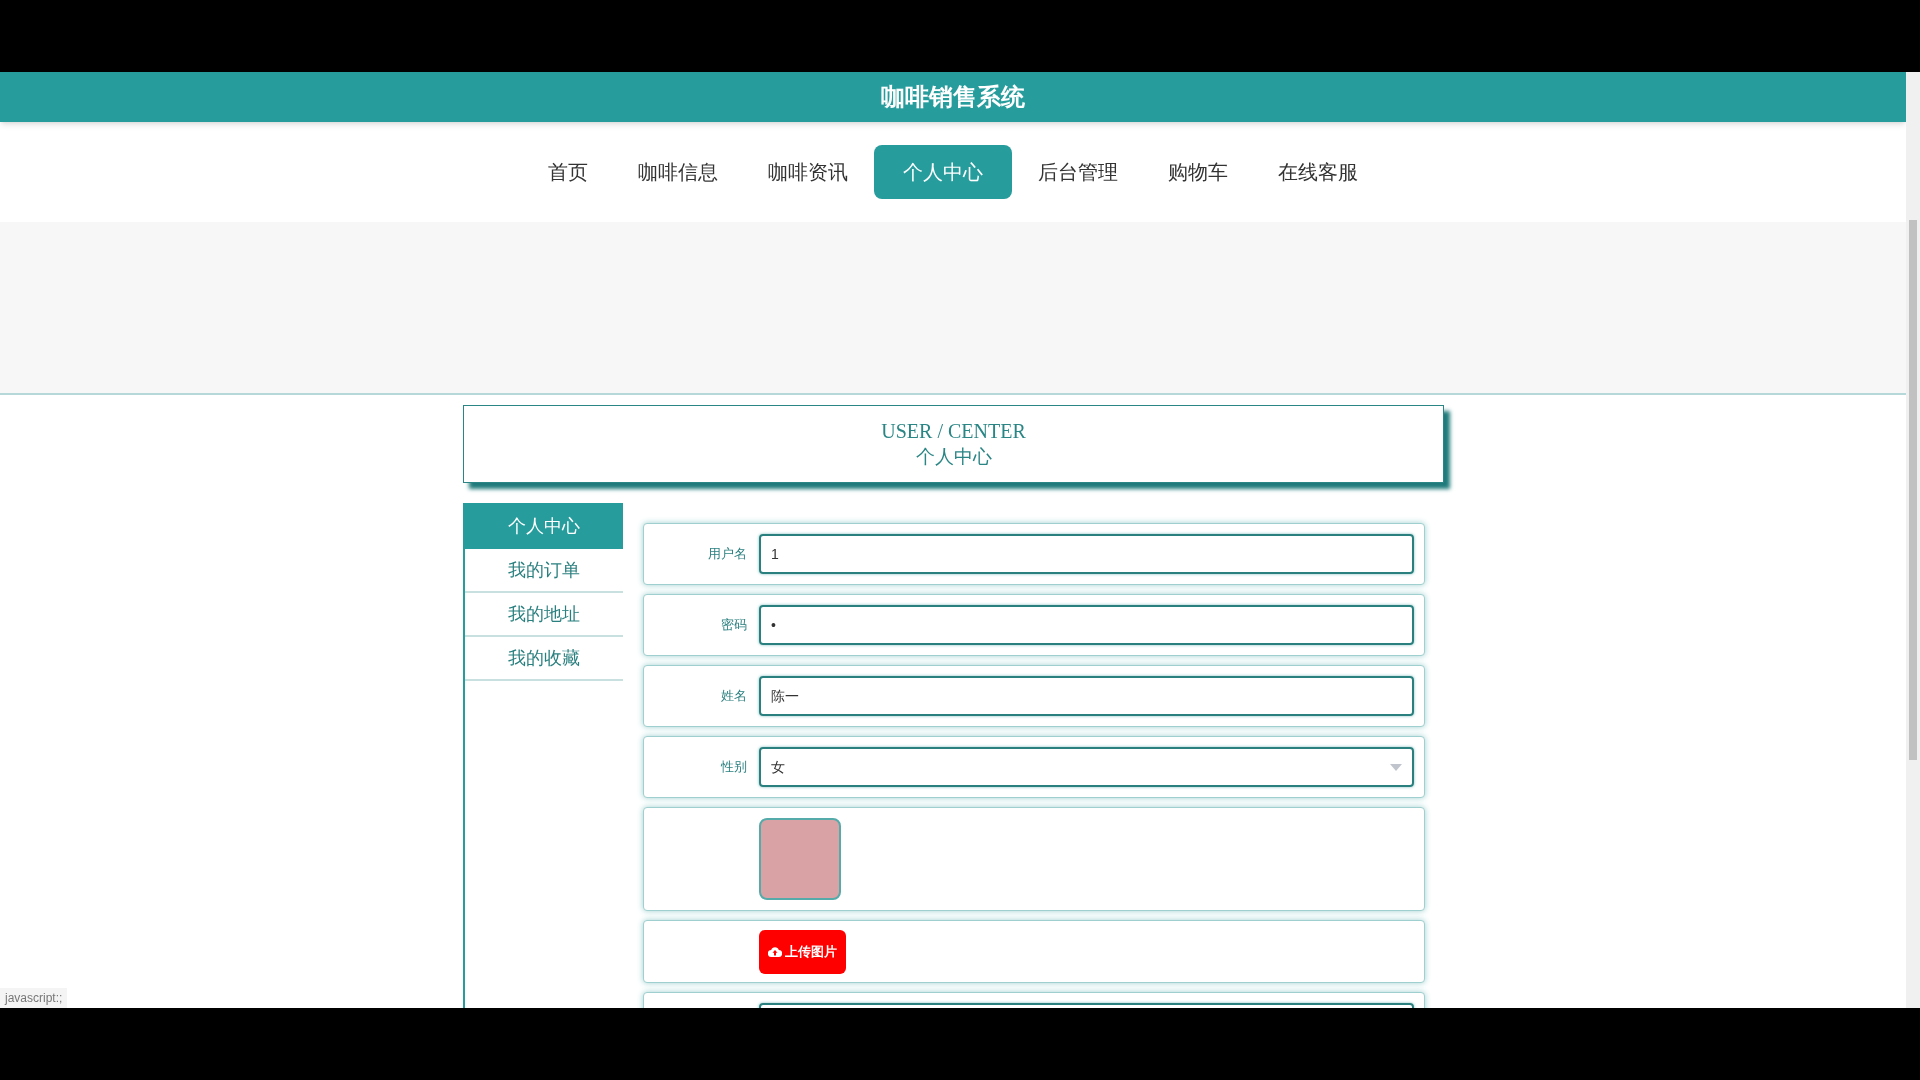 Image resolution: width=1920 pixels, height=1080 pixels. I want to click on field-label: 姓名, so click(734, 696).